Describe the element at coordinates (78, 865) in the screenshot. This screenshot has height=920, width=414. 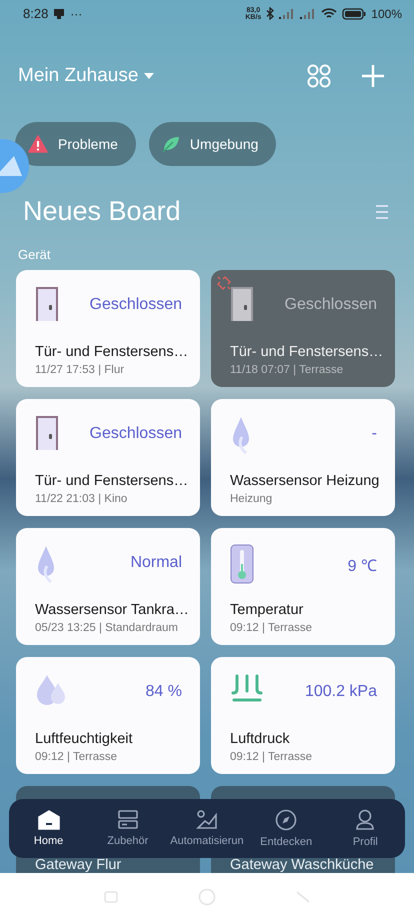
I see `device-name: Gateway Flur` at that location.